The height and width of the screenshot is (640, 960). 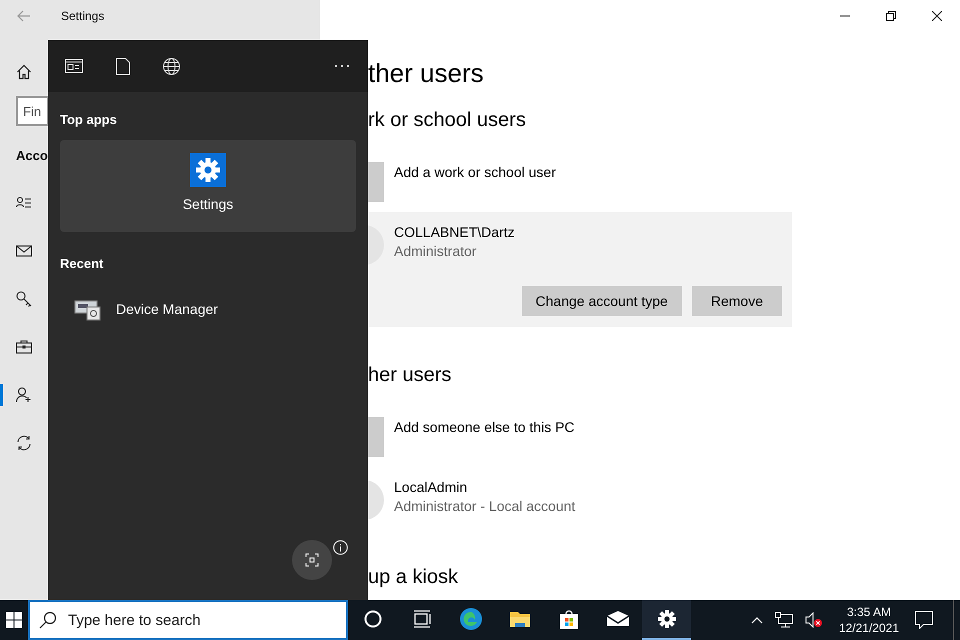 I want to click on app-tile: Settings, so click(x=208, y=186).